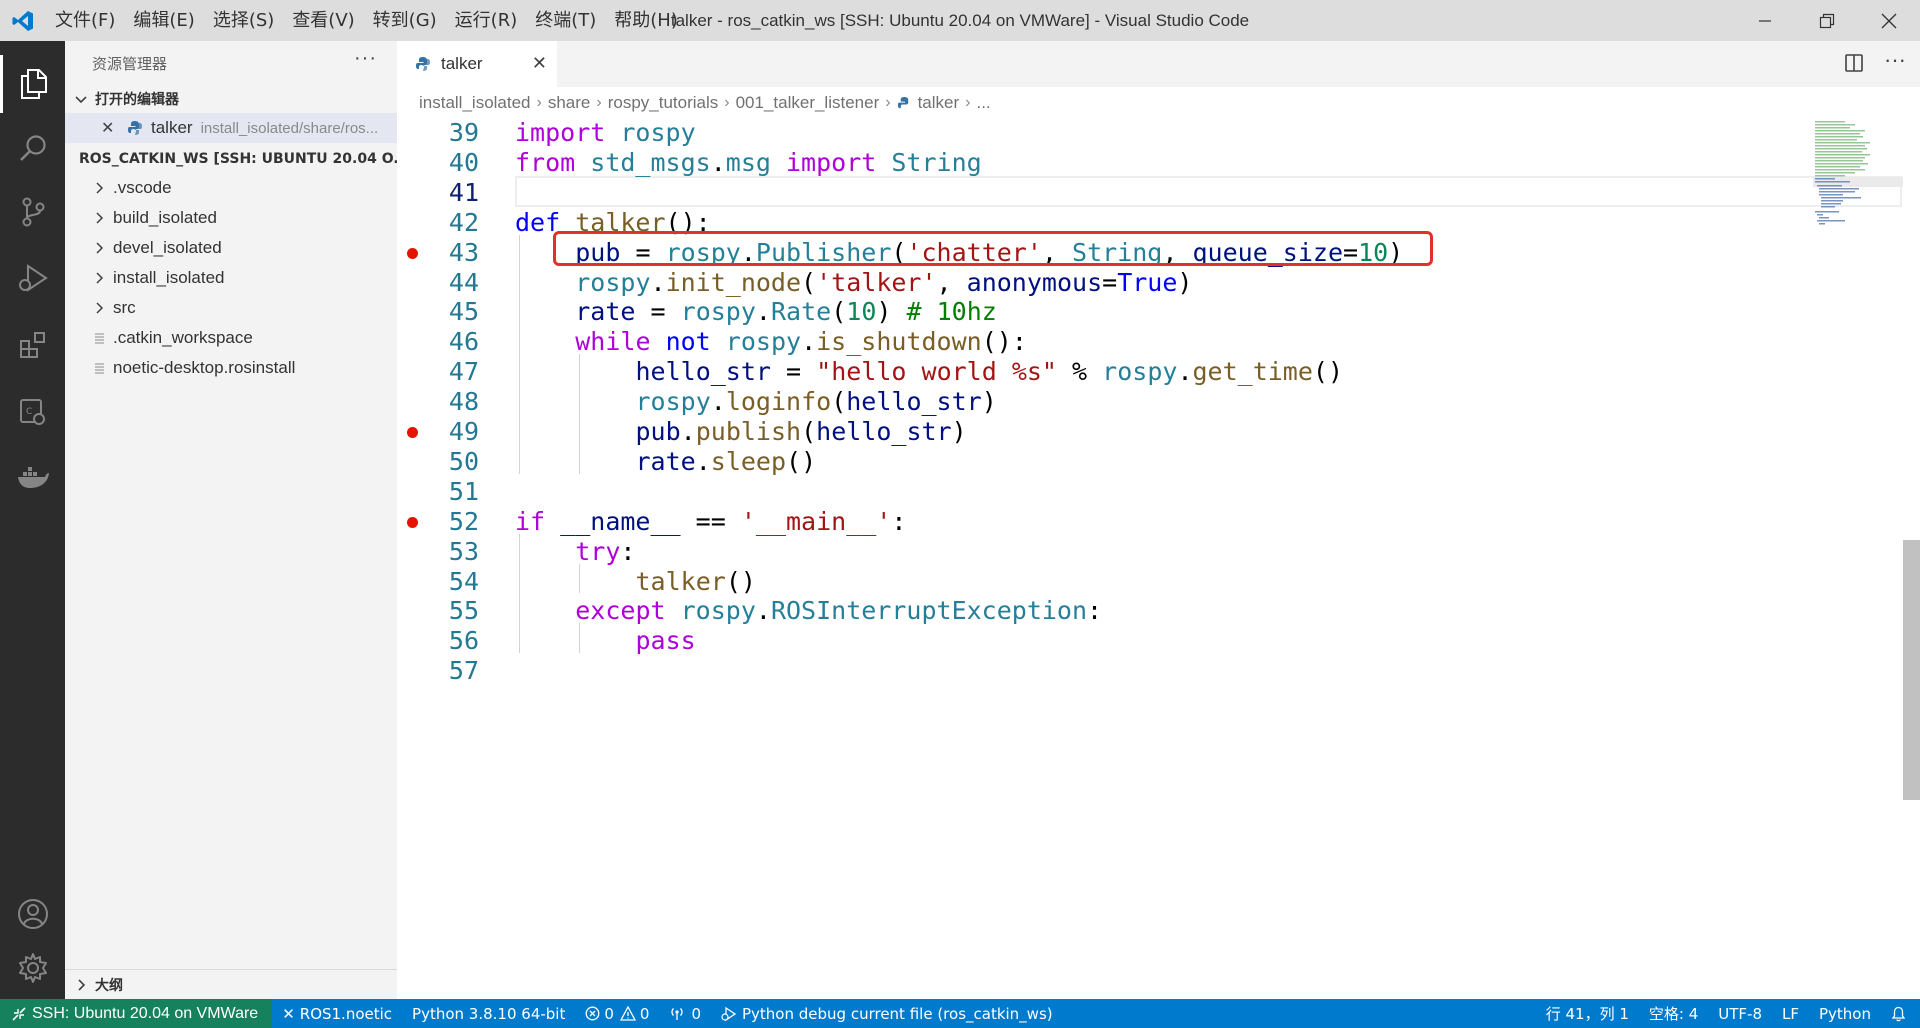 The width and height of the screenshot is (1920, 1028). Describe the element at coordinates (365, 58) in the screenshot. I see `more-actions-icon: ···` at that location.